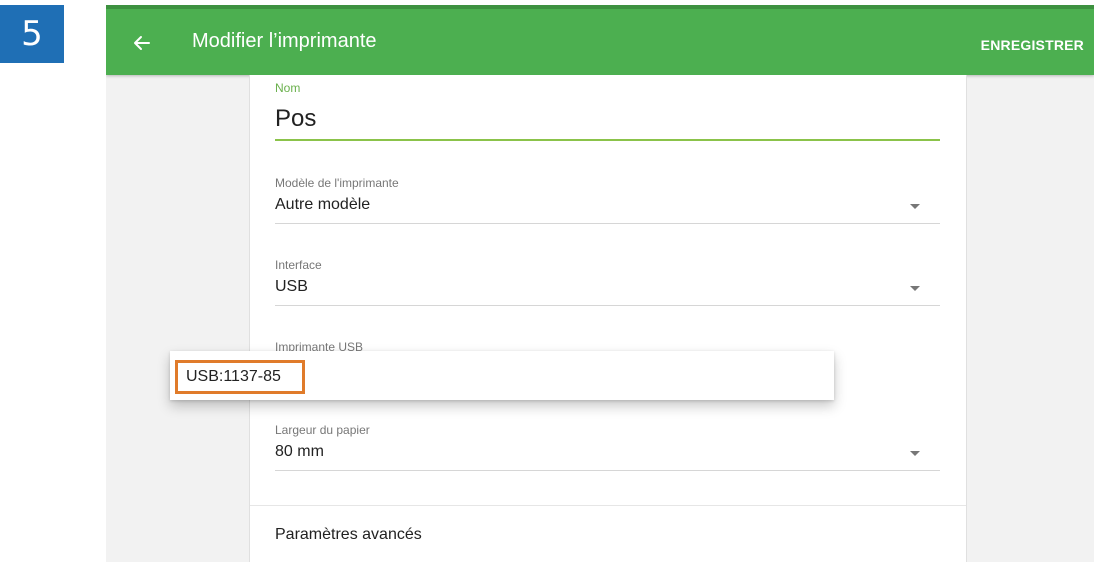 The width and height of the screenshot is (1094, 562). I want to click on app-bar: Modifier l’imprimante ENREGISTRER, so click(600, 40).